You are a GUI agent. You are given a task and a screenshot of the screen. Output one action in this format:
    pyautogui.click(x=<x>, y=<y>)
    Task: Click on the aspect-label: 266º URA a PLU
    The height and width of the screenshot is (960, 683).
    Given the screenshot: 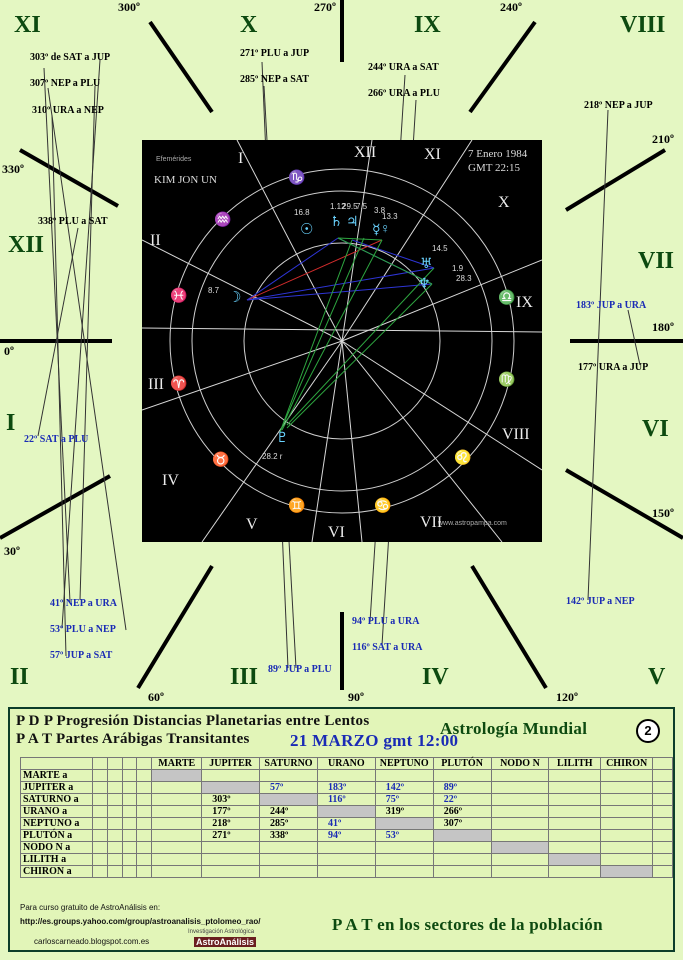 What is the action you would take?
    pyautogui.click(x=404, y=93)
    